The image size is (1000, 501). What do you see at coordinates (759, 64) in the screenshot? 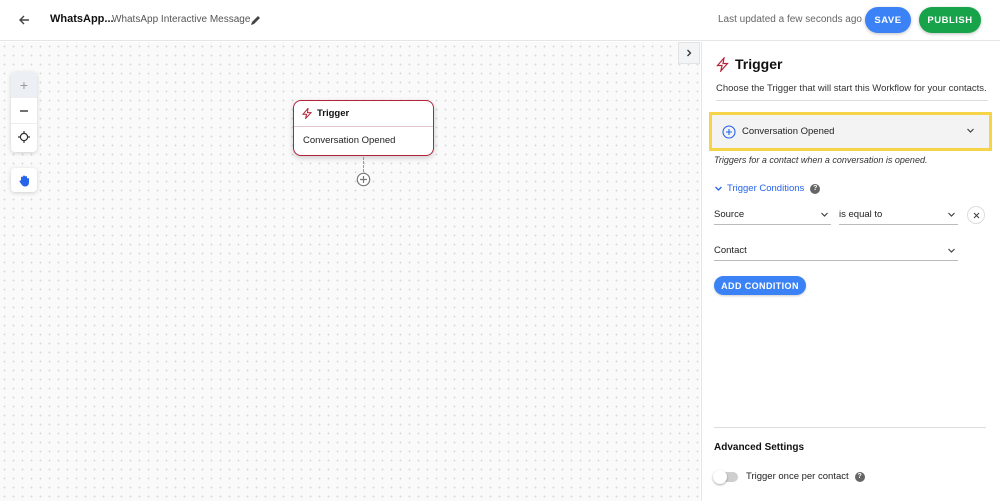
I see `panel-title: Trigger` at bounding box center [759, 64].